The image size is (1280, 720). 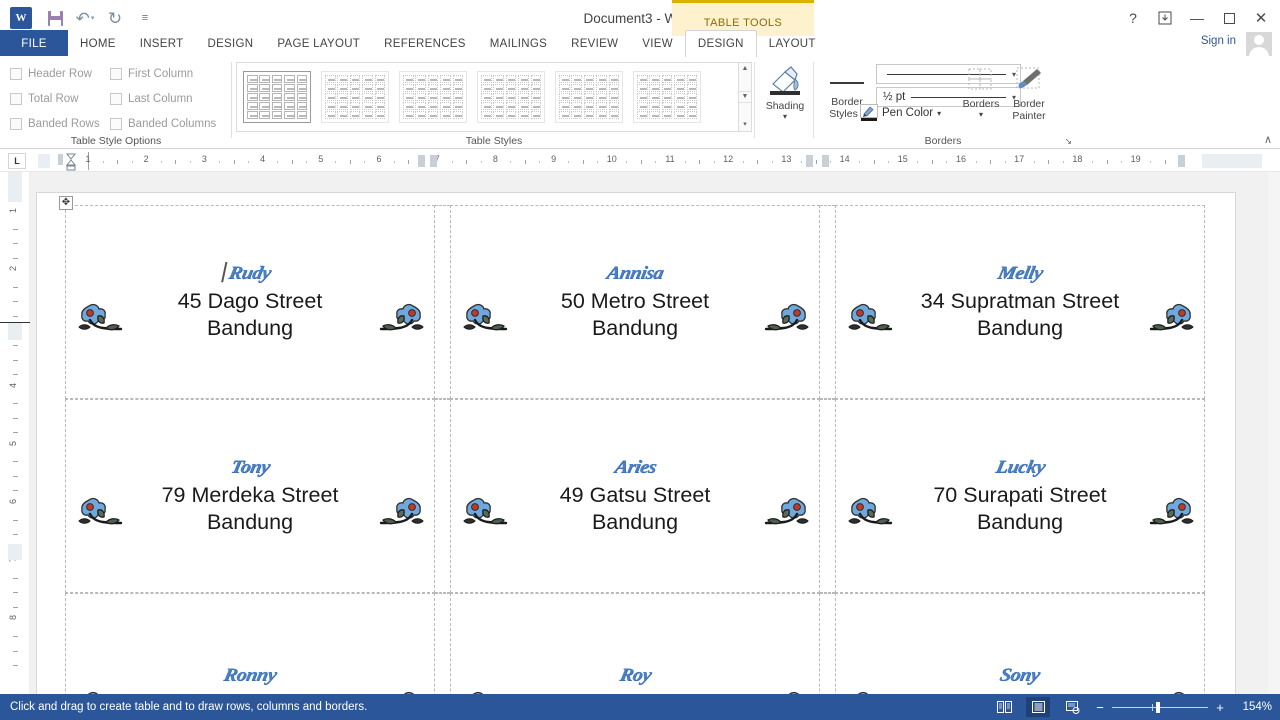 What do you see at coordinates (745, 69) in the screenshot?
I see `gallery-scroll-up-icon: ▲` at bounding box center [745, 69].